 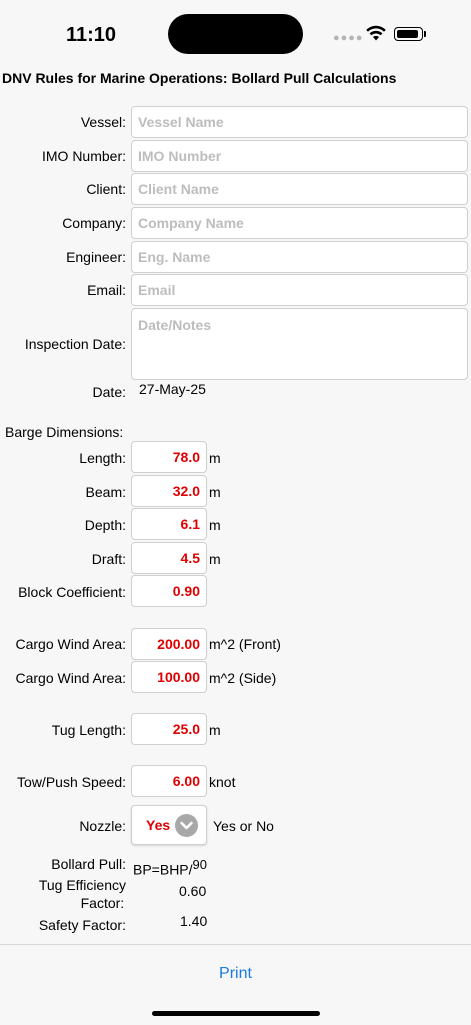 I want to click on tow-speed-label: Tow/Push Speed:, so click(x=71, y=782).